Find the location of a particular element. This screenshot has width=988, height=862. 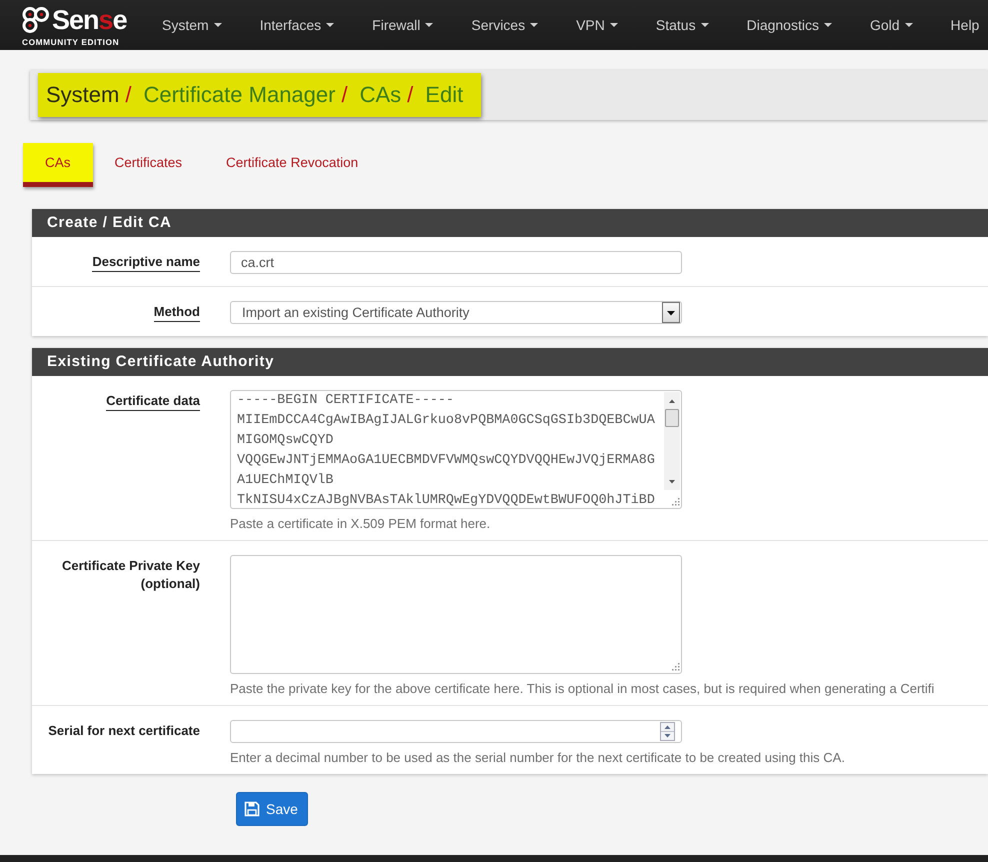

help-text: Paste a certificate in X.509 PEM format here. is located at coordinates (361, 524).